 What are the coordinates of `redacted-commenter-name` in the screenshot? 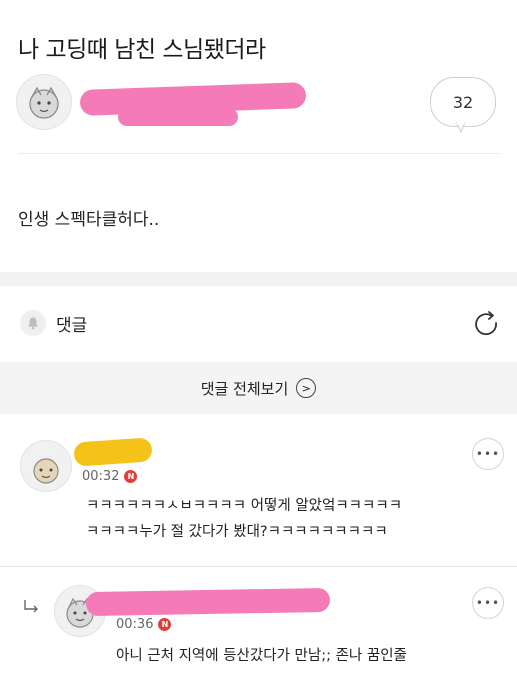 It's located at (113, 452).